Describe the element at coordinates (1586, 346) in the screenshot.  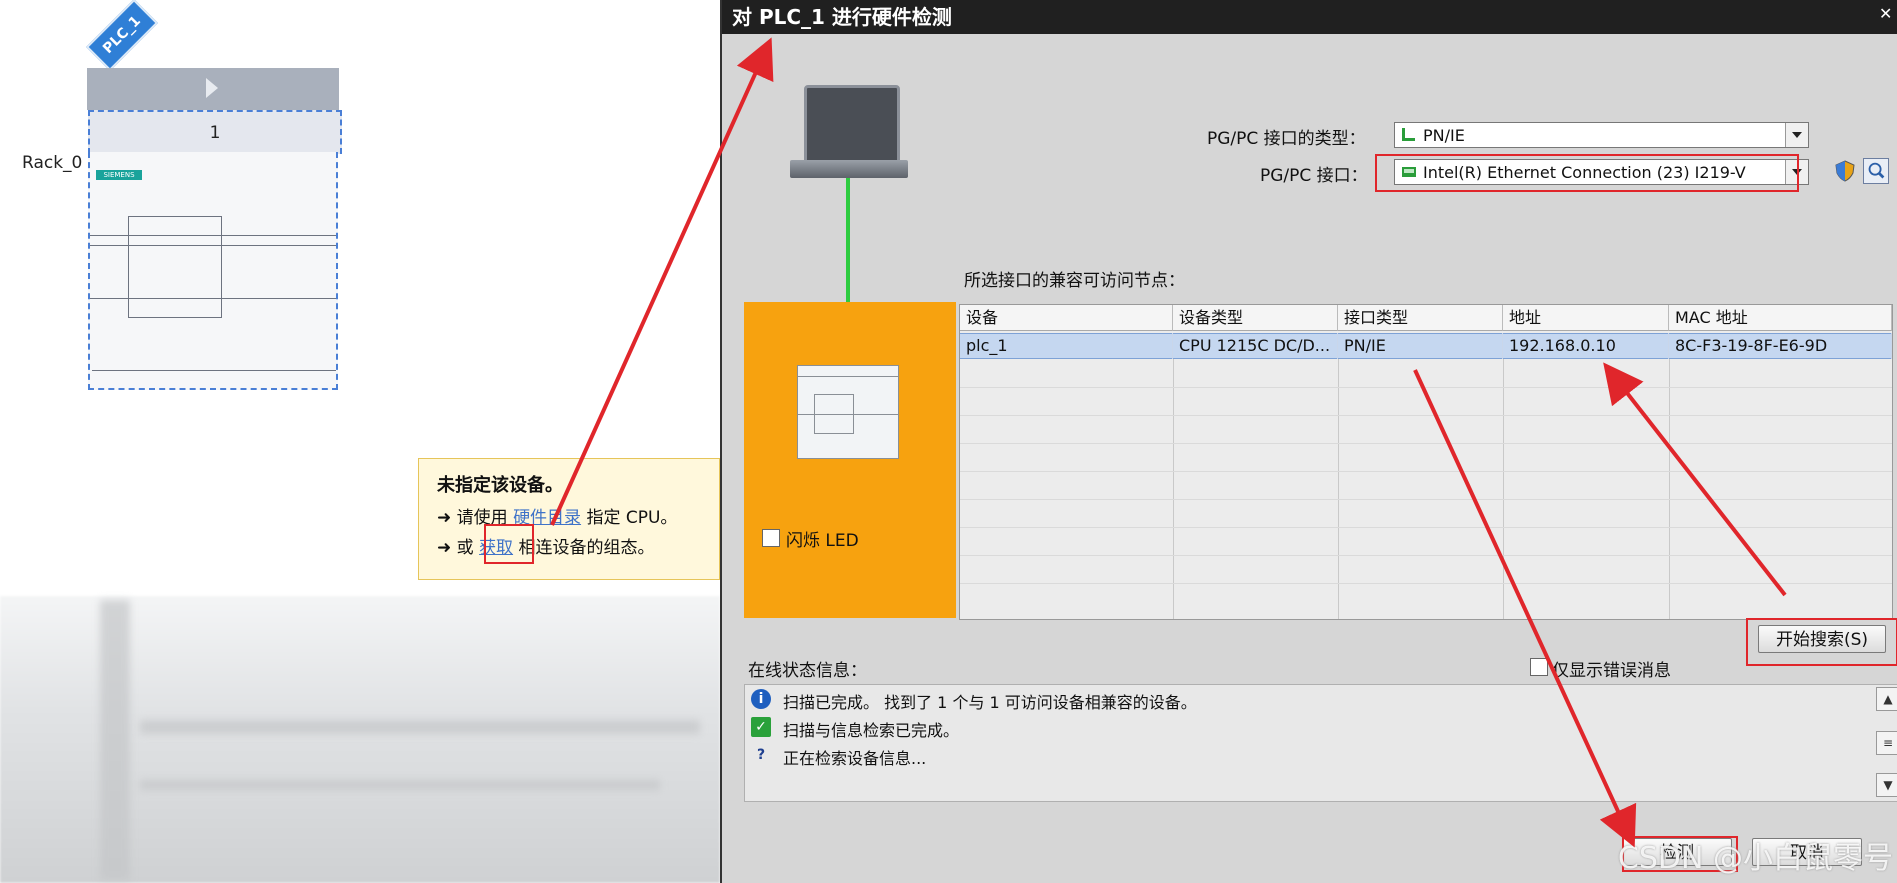
I see `table-cell: 192.168.0.10` at that location.